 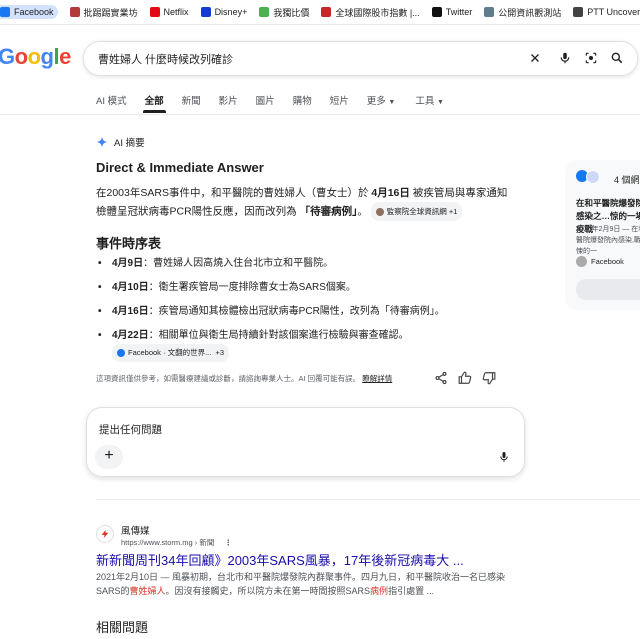 What do you see at coordinates (228, 378) in the screenshot?
I see `disclaimer-text: 這項資訊僅供參考，如需醫療建議或診斷，請諮詢專業人士。AI 回覆可能有誤。` at bounding box center [228, 378].